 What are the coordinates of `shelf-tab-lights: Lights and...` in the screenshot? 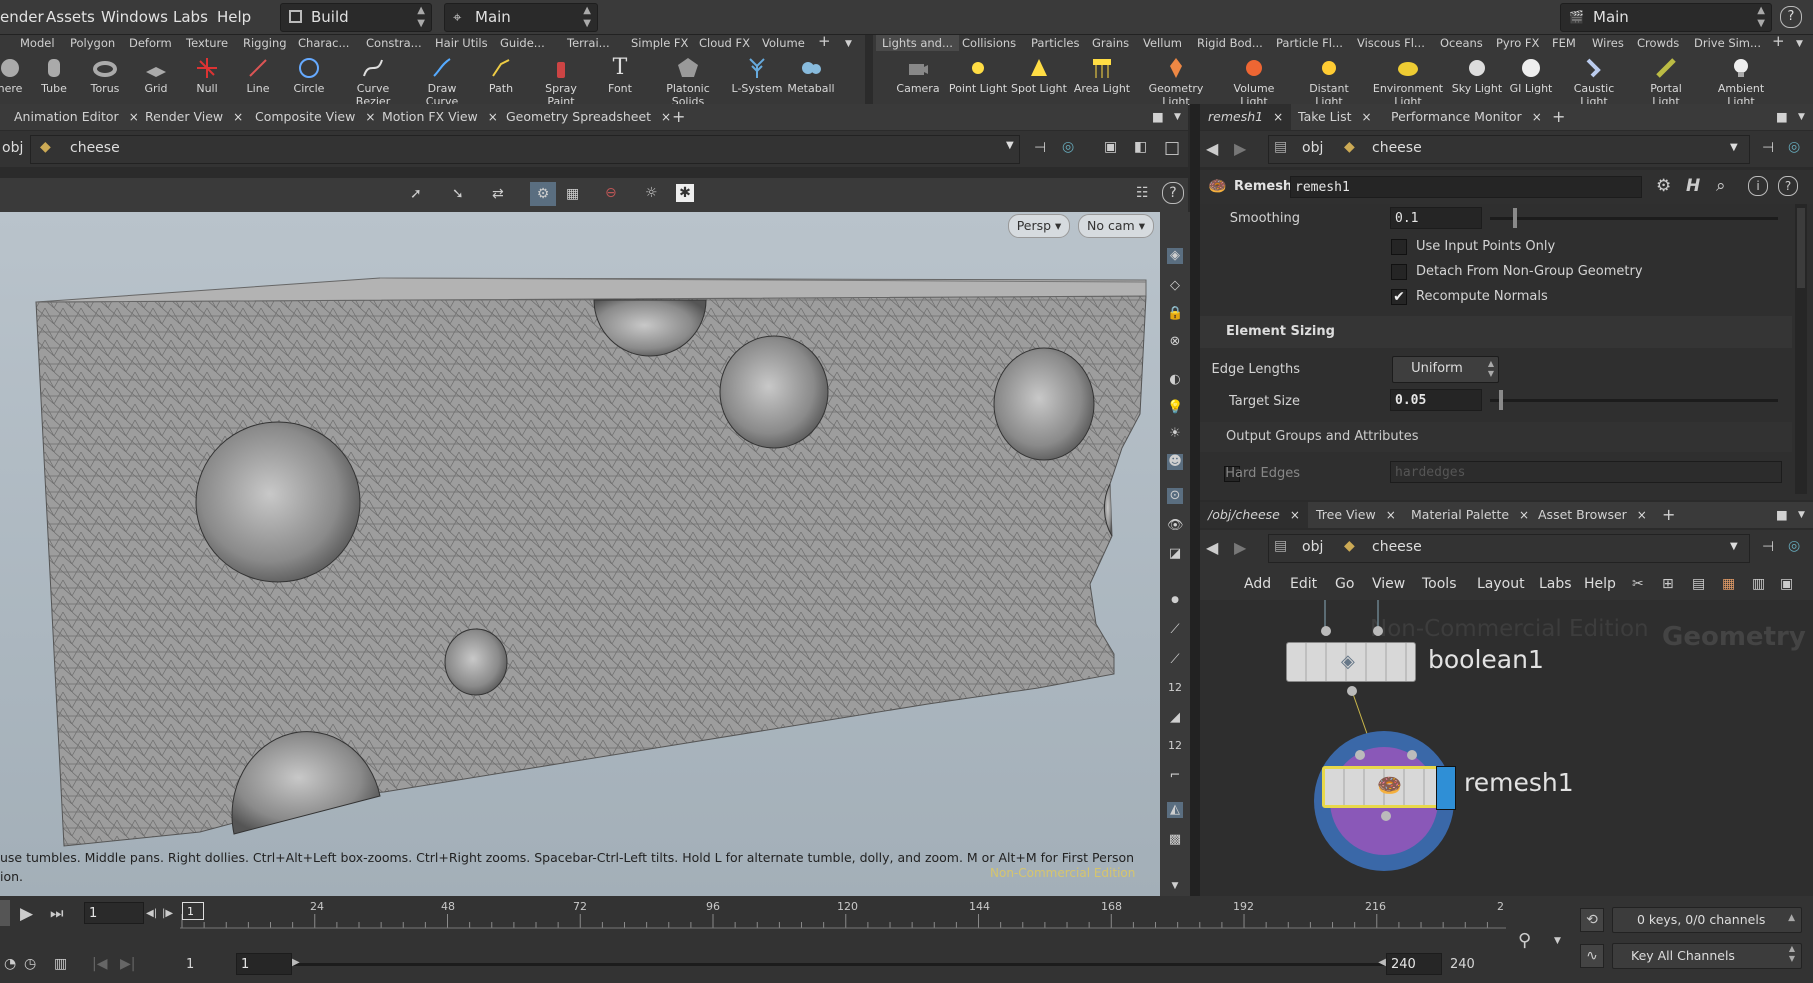 It's located at (917, 43).